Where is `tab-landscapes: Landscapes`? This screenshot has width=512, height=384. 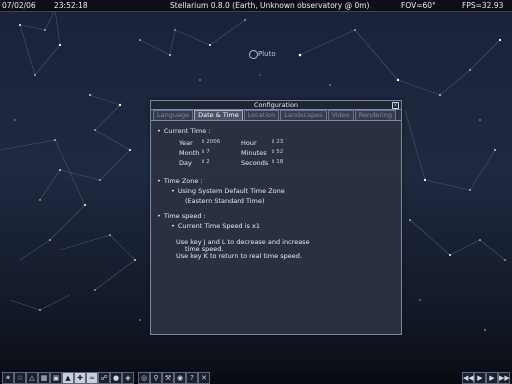 tab-landscapes: Landscapes is located at coordinates (303, 115).